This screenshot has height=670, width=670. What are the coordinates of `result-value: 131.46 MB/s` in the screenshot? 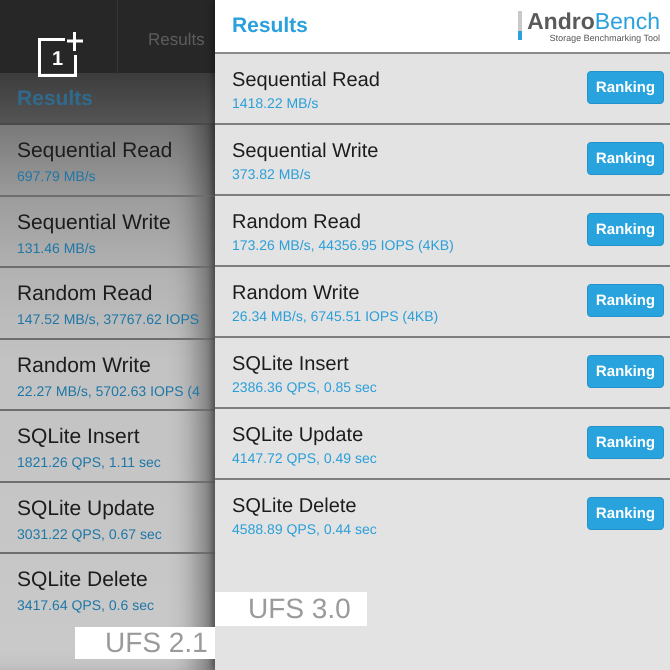 It's located at (56, 247).